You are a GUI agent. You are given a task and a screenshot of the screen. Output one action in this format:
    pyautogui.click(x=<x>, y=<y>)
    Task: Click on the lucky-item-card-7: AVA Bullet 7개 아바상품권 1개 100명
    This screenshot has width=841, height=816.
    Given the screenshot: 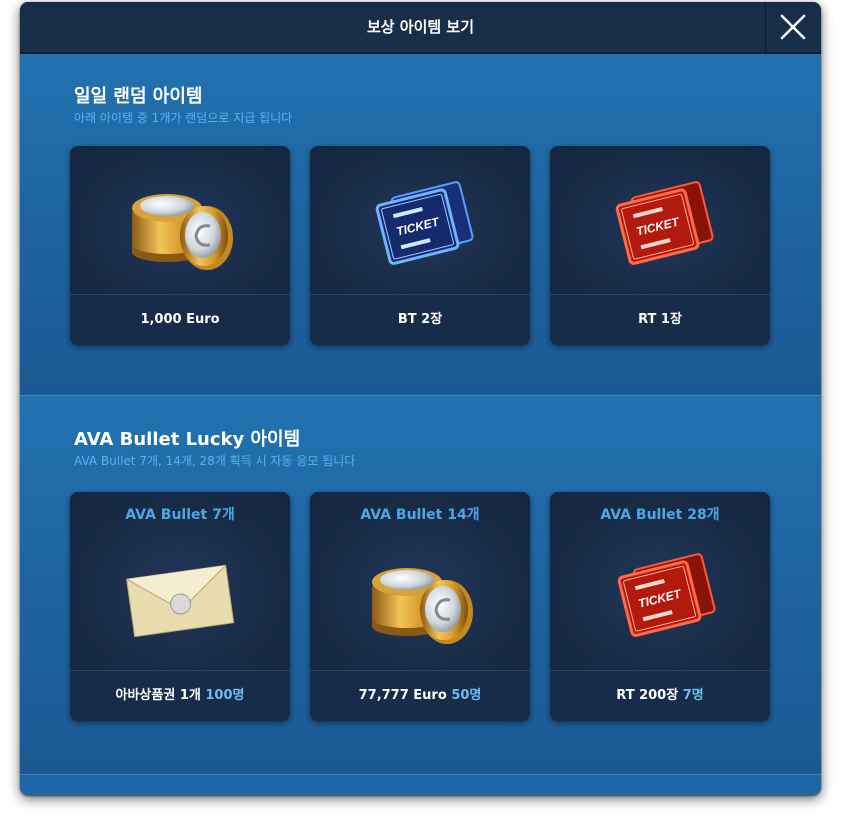 What is the action you would take?
    pyautogui.click(x=180, y=606)
    